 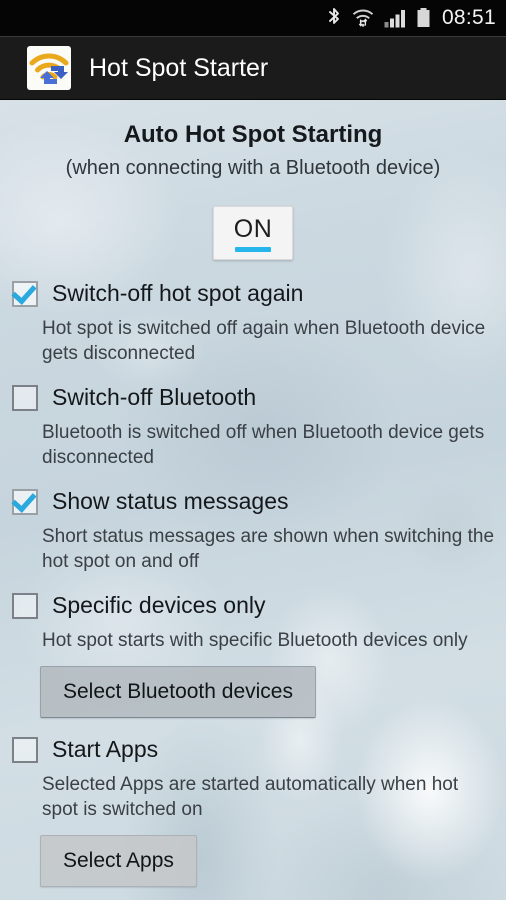 What do you see at coordinates (253, 229) in the screenshot?
I see `toggle-state-label: ON` at bounding box center [253, 229].